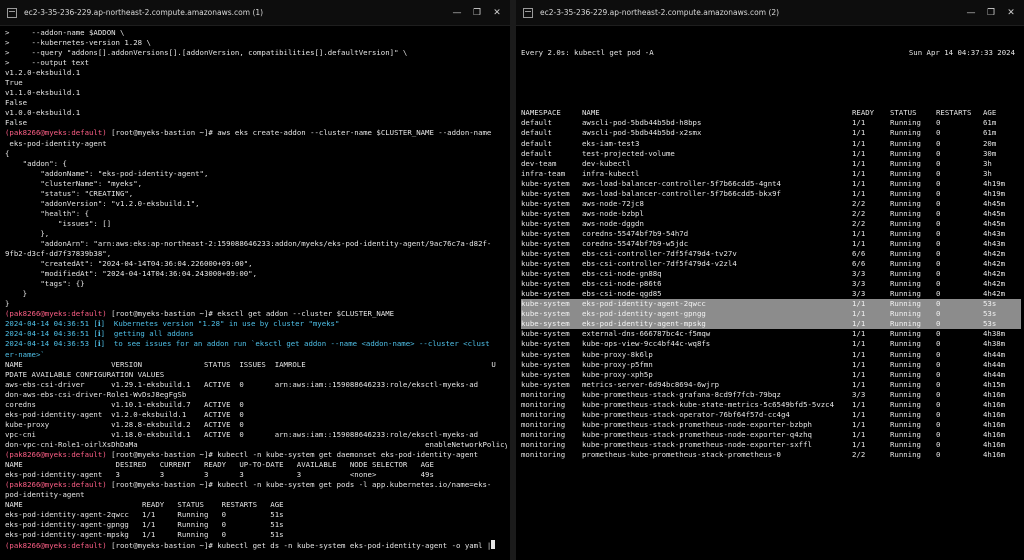 Image resolution: width=1024 pixels, height=560 pixels. What do you see at coordinates (493, 545) in the screenshot?
I see `text-cursor` at bounding box center [493, 545].